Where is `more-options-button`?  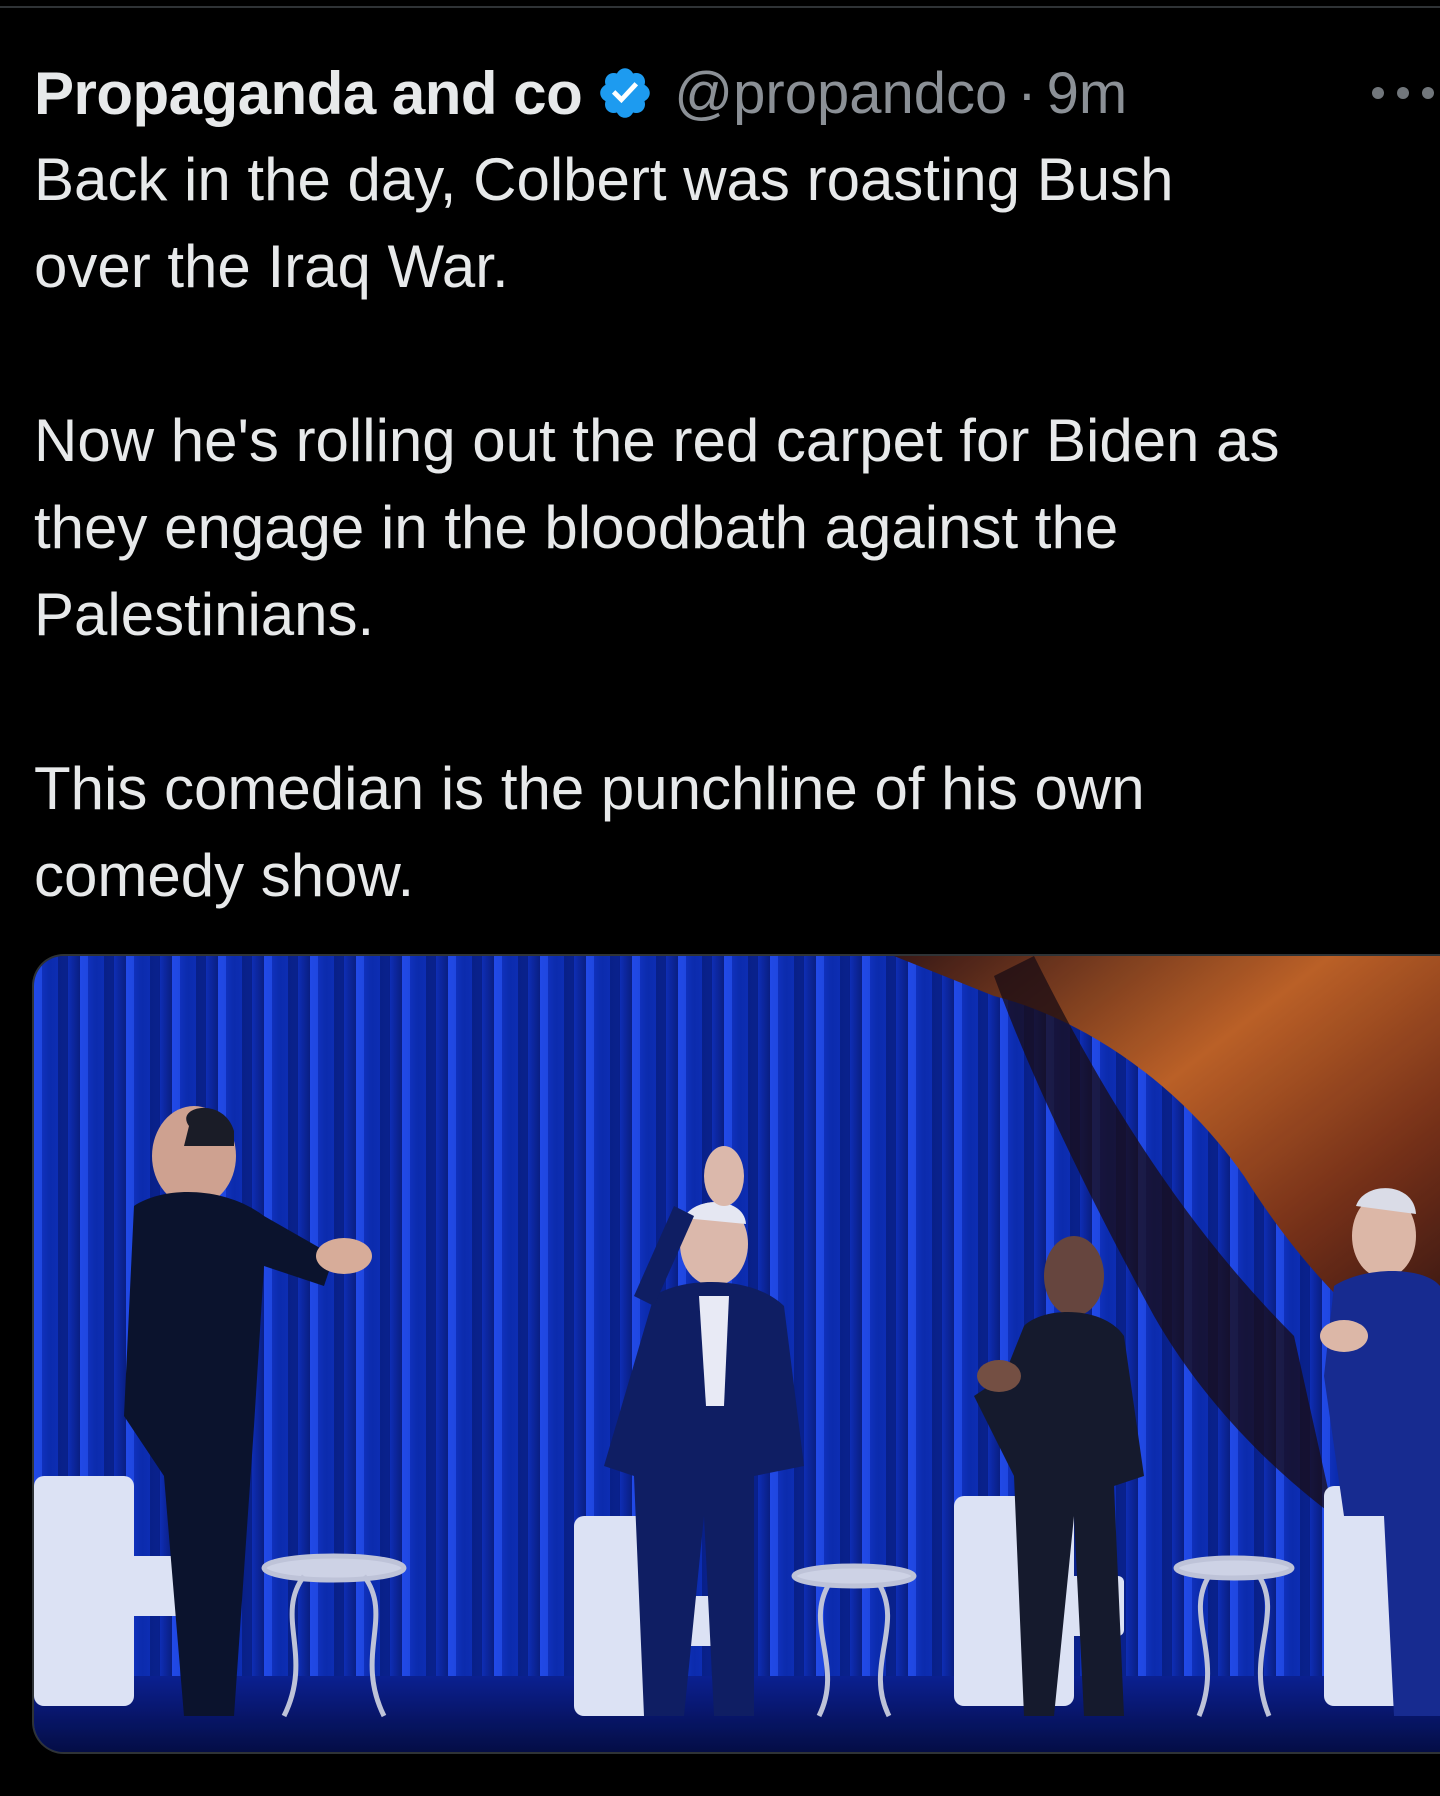
more-options-button is located at coordinates (1403, 93).